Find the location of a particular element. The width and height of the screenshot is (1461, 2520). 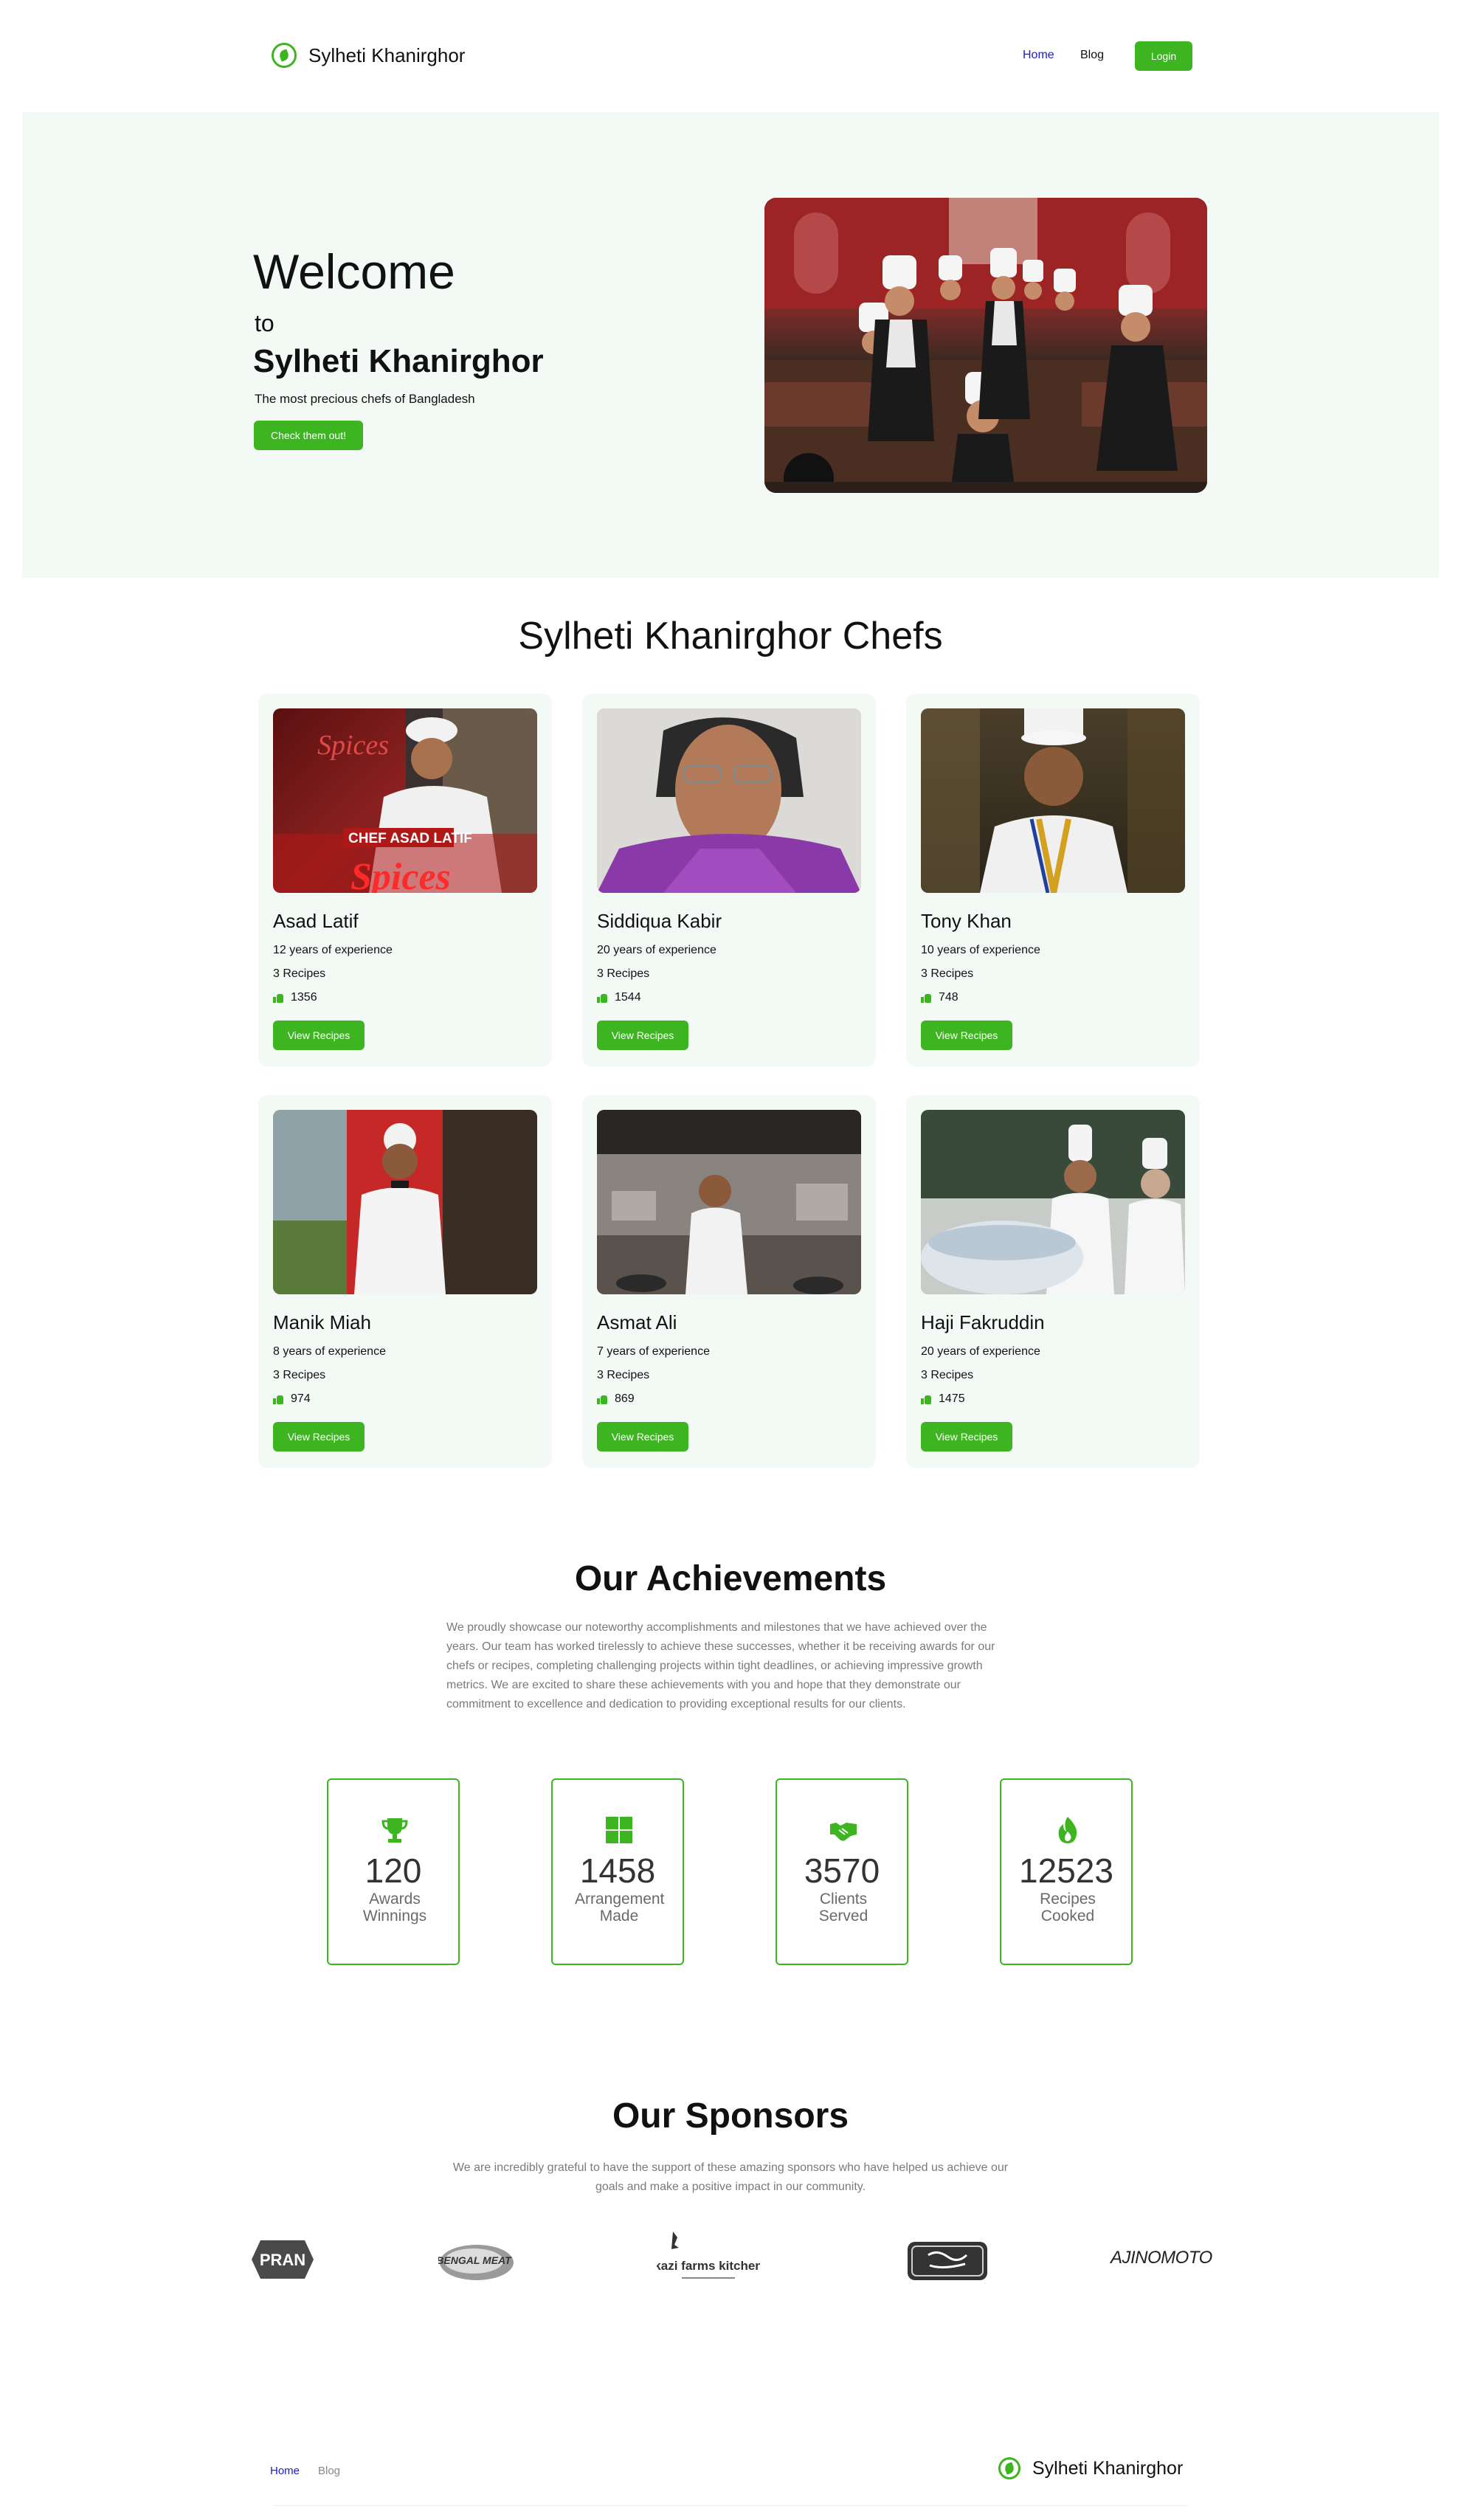

footer-brand: Sylheti Khanirghor is located at coordinates (1090, 2468).